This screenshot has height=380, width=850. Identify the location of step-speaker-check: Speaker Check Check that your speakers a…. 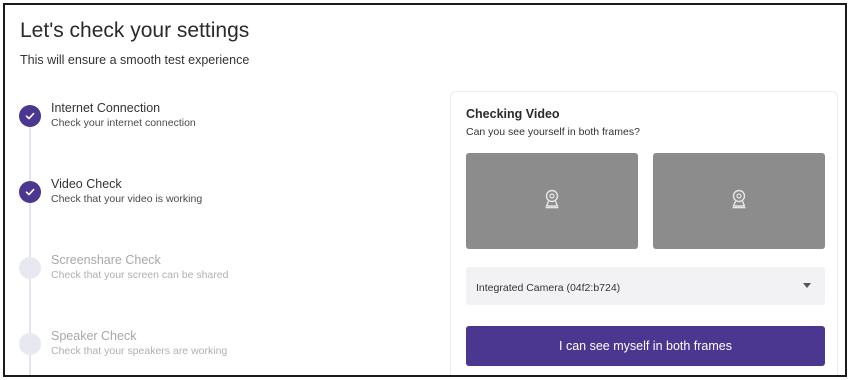
(219, 351).